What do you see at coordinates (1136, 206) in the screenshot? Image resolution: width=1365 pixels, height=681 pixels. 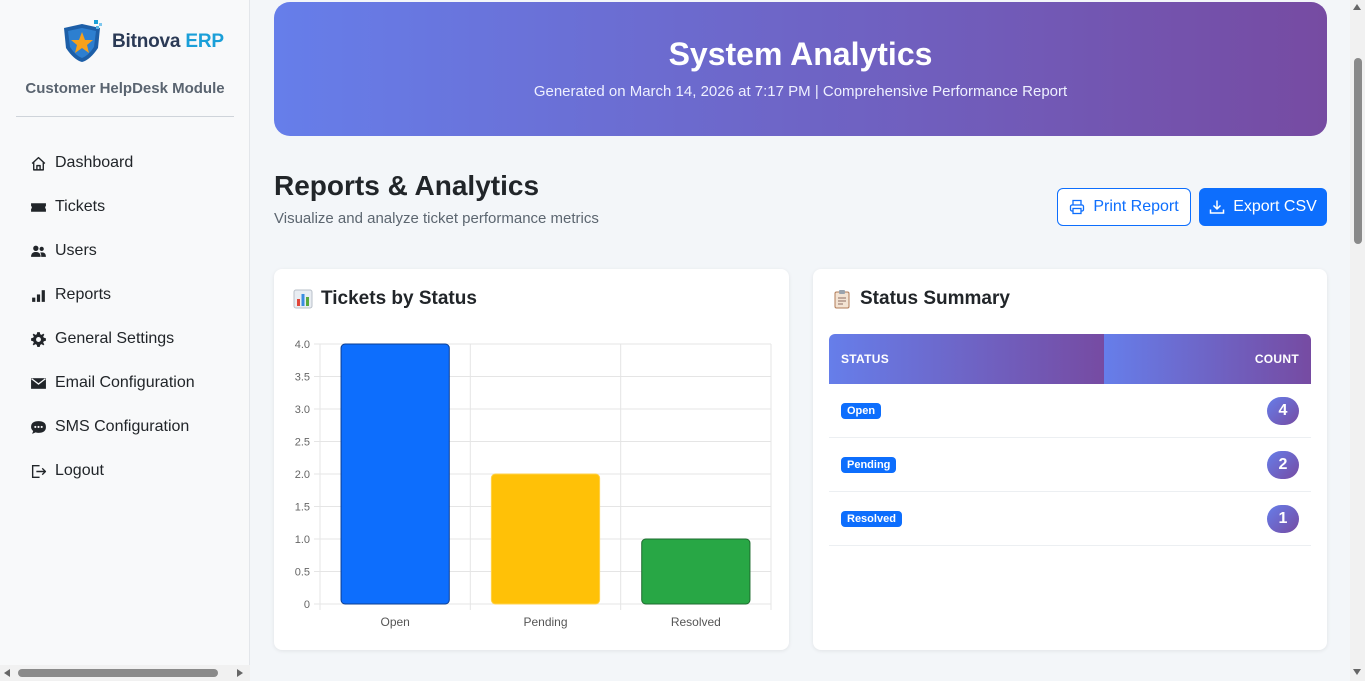 I see `print-report-label: Print Report` at bounding box center [1136, 206].